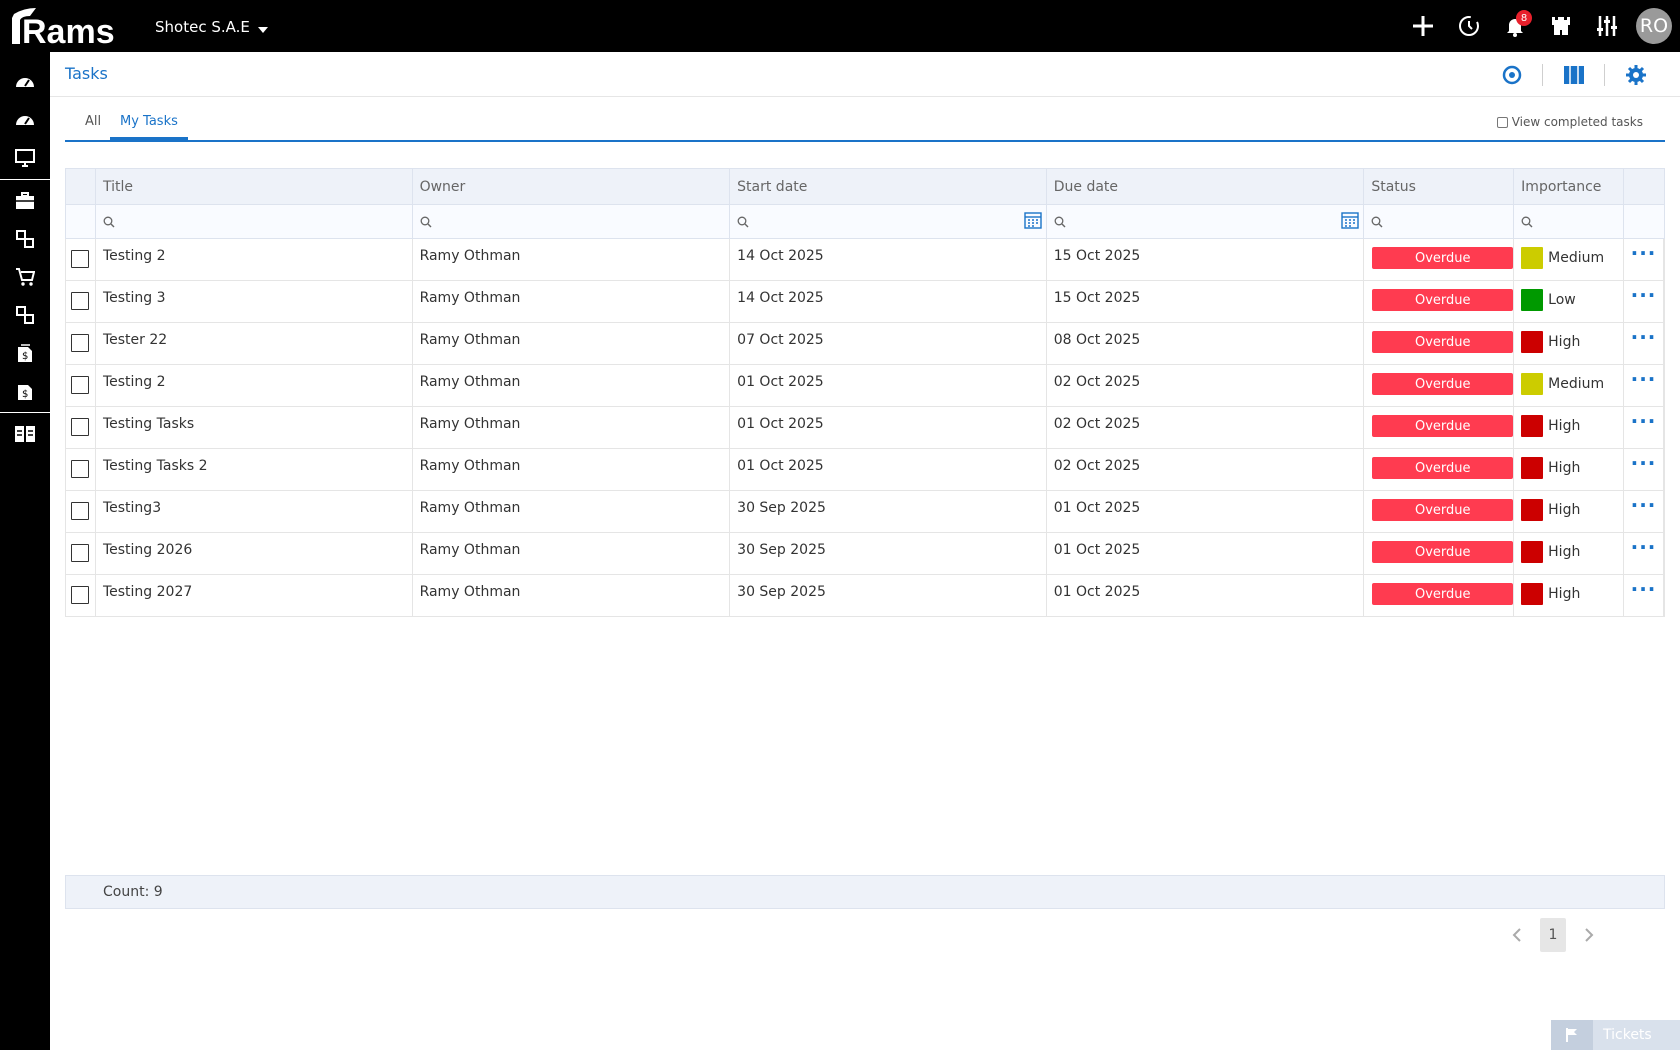 This screenshot has height=1050, width=1680. What do you see at coordinates (254, 595) in the screenshot?
I see `task-title: Testing 2027` at bounding box center [254, 595].